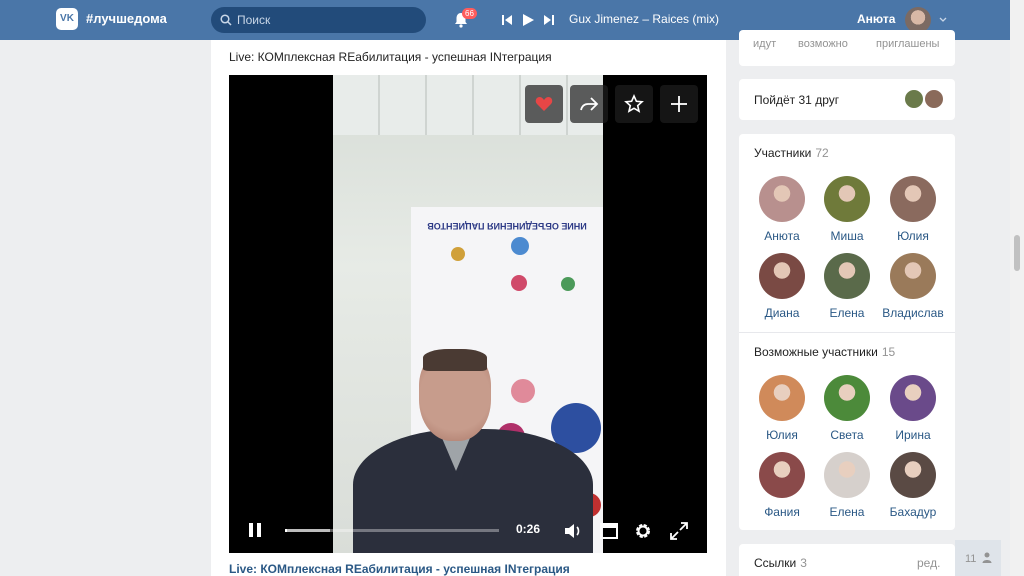 This screenshot has width=1024, height=576. I want to click on vk-logo: VK, so click(67, 19).